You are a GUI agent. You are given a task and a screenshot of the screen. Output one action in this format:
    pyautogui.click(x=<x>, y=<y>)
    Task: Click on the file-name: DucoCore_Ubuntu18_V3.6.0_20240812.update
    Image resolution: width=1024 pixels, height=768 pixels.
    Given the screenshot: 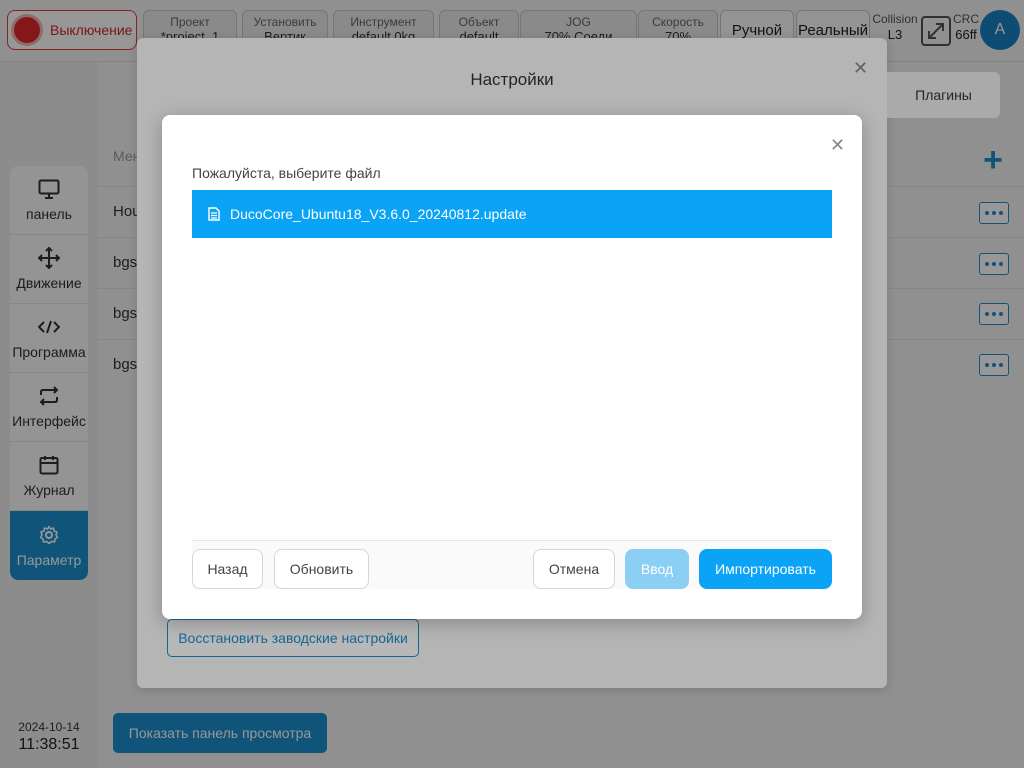 What is the action you would take?
    pyautogui.click(x=378, y=214)
    